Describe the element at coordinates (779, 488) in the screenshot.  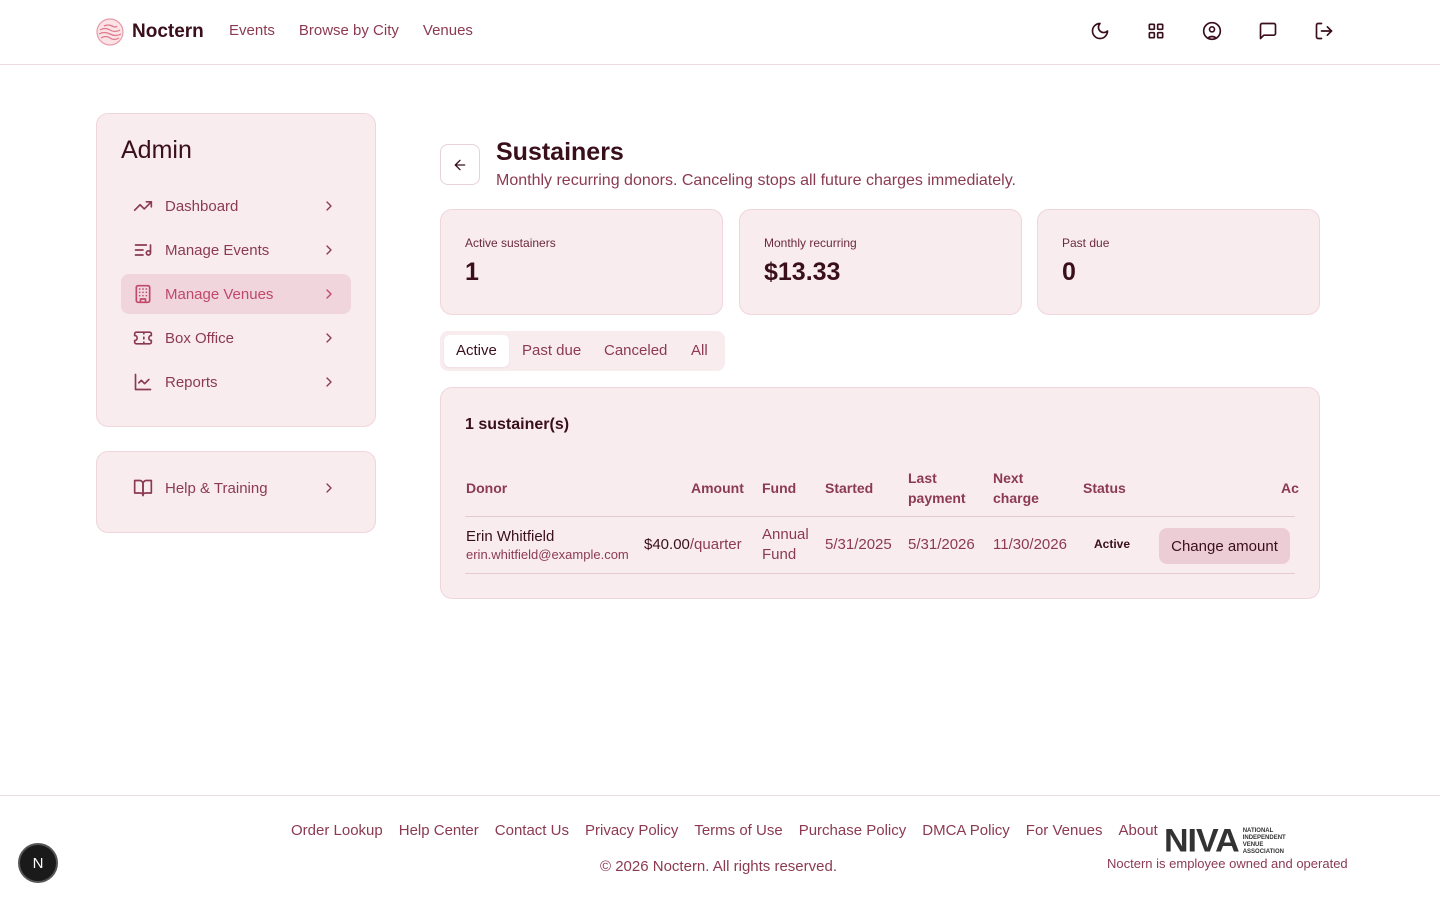
I see `column-header-fund: Fund` at that location.